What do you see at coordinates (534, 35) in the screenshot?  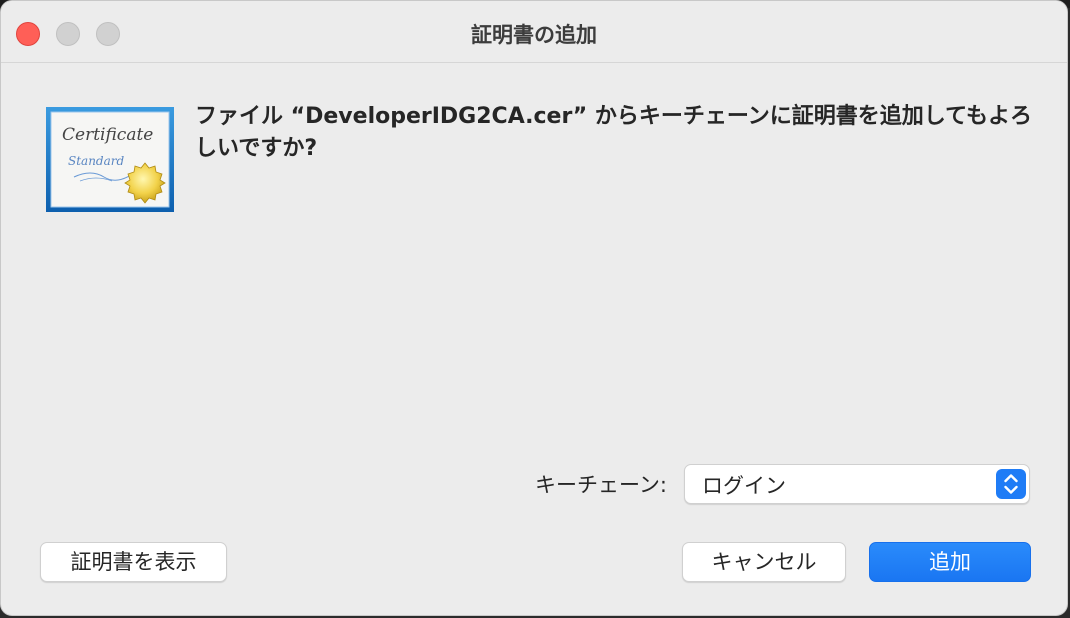 I see `window-title: 証明書の追加` at bounding box center [534, 35].